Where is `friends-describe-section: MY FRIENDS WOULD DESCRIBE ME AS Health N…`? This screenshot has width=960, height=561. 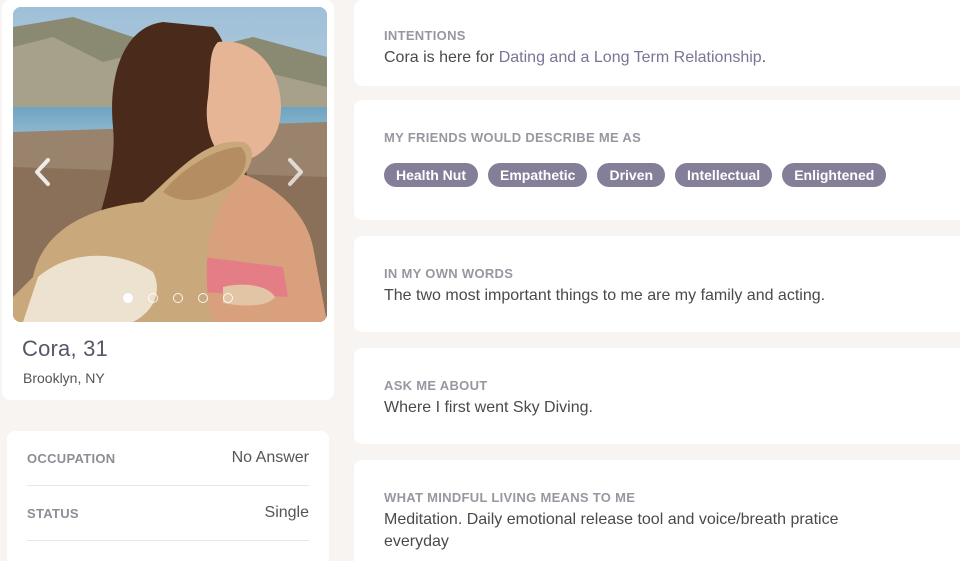
friends-describe-section: MY FRIENDS WOULD DESCRIBE ME AS Health N… is located at coordinates (657, 160).